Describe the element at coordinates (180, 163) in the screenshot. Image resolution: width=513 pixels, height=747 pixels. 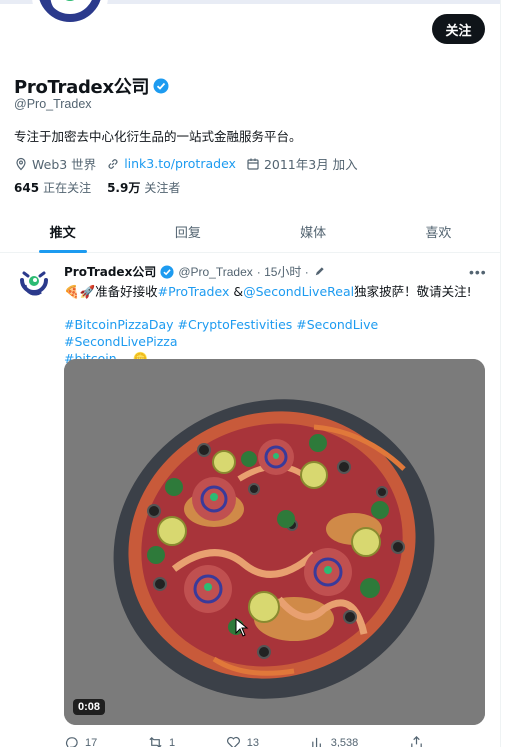
I see `website-link: link3.to/protradex` at that location.